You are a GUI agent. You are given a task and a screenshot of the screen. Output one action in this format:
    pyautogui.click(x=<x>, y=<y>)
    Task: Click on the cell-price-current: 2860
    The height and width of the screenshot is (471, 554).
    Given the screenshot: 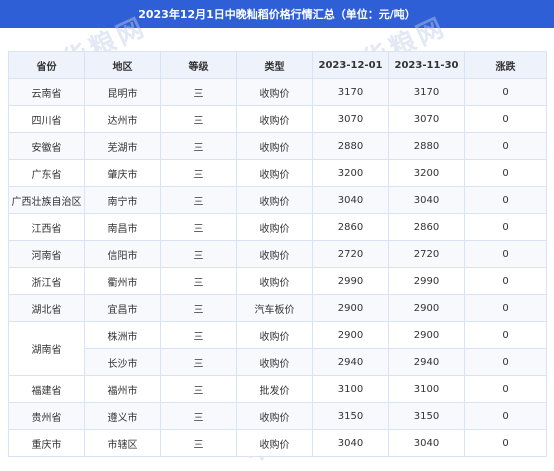 What is the action you would take?
    pyautogui.click(x=350, y=227)
    